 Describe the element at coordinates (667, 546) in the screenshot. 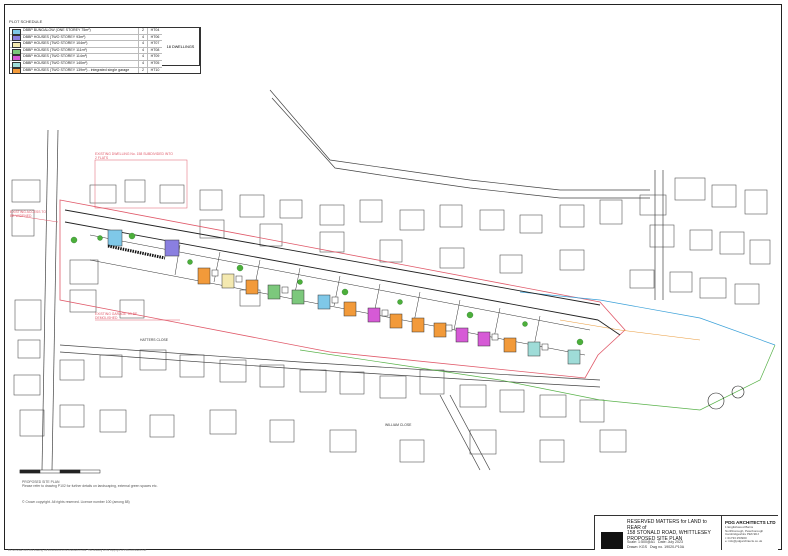

I see `drawing-number: Dwg no. 19020-P10A` at that location.